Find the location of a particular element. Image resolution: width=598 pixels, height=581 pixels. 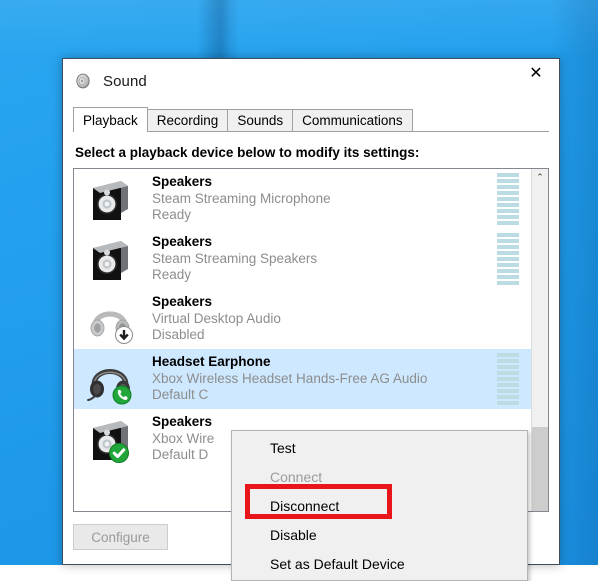

menu-item-disconnect: Disconnect is located at coordinates (379, 505).